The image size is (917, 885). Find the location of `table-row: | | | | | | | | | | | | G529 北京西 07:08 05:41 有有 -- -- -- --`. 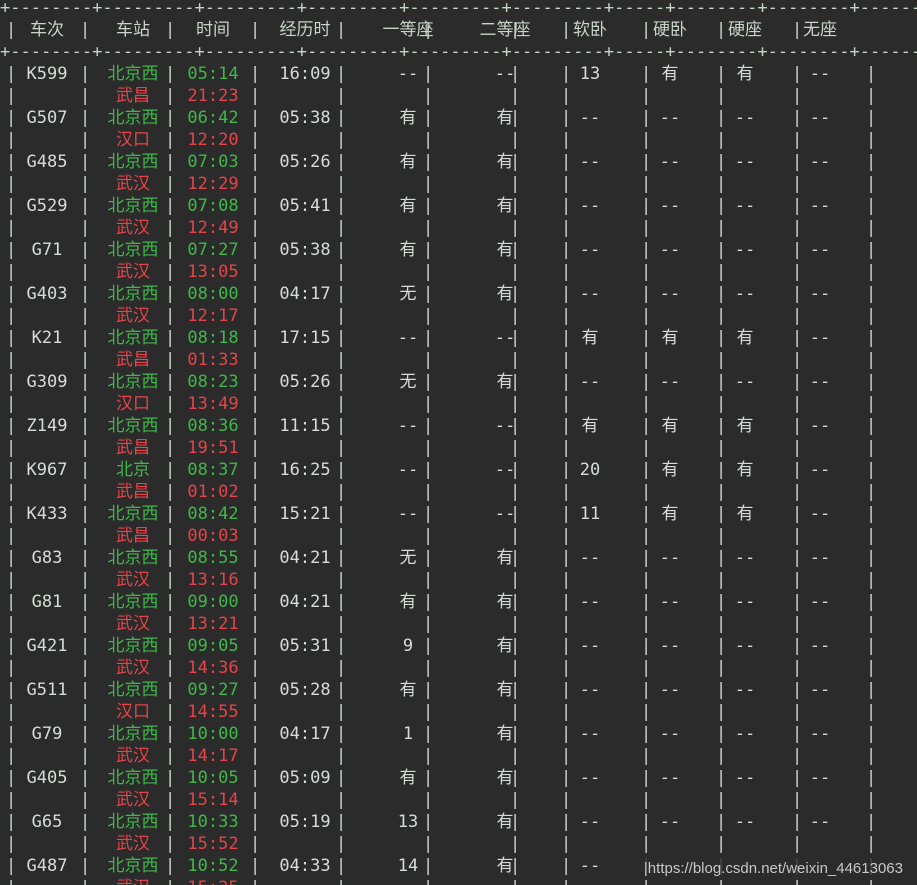

table-row: | | | | | | | | | | | | G529 北京西 07:08 05:41 有有 -- -- -- -- is located at coordinates (458, 206).